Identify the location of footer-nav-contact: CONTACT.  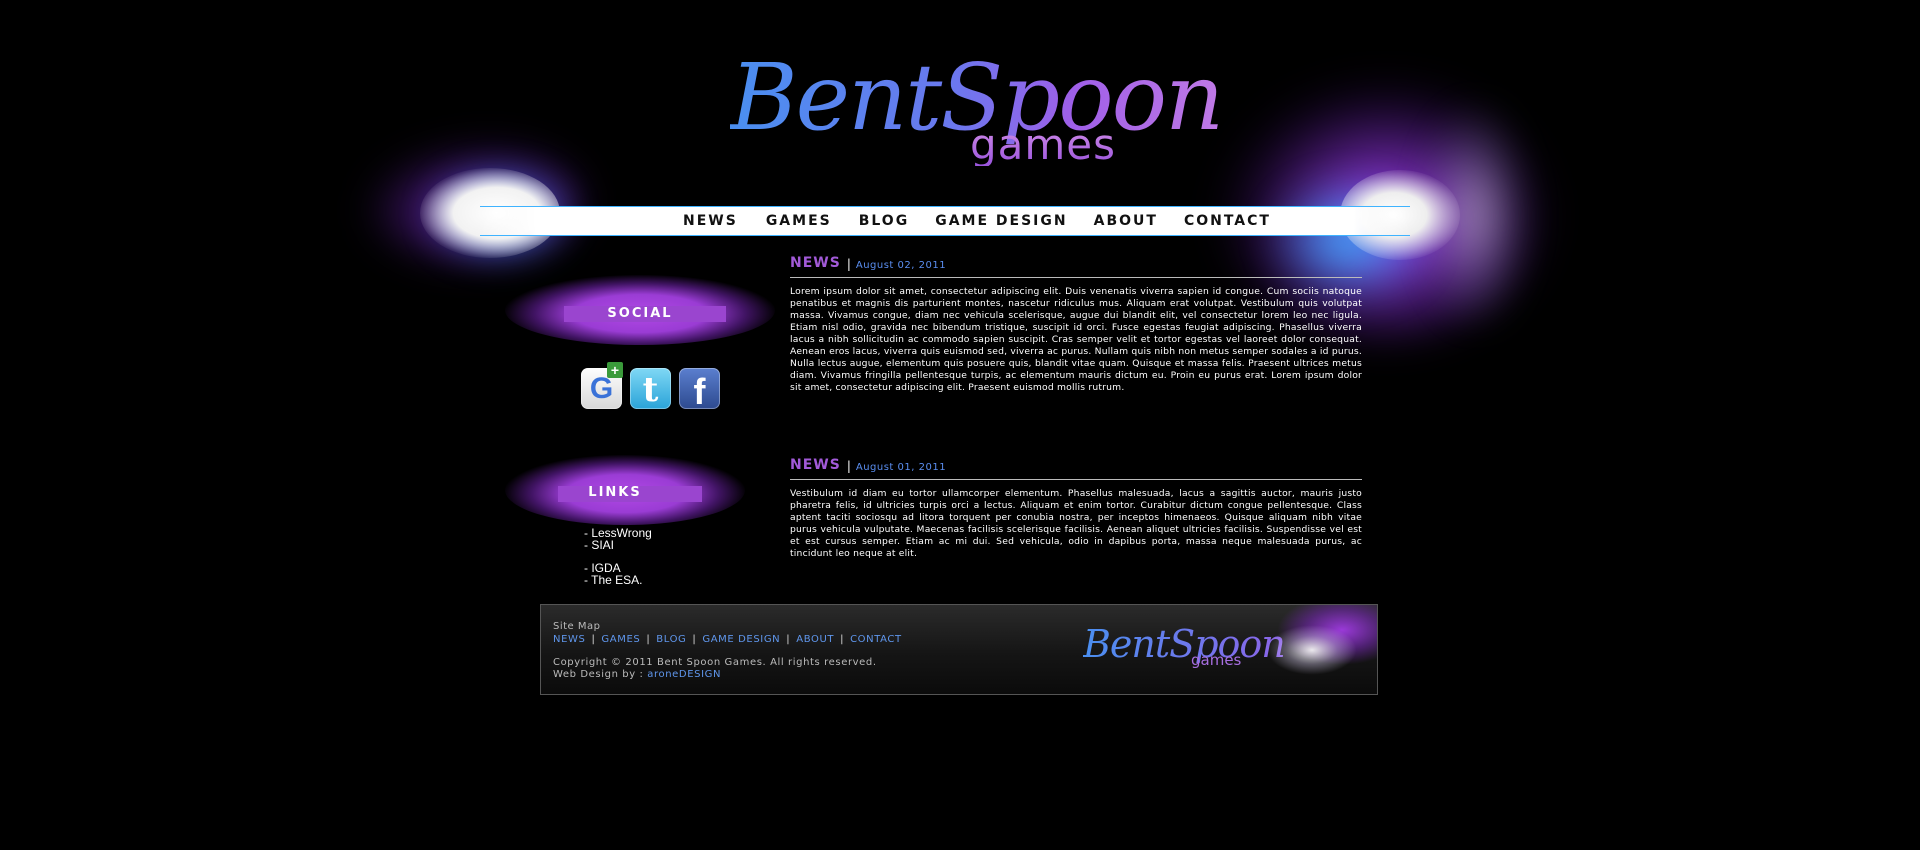
(876, 639).